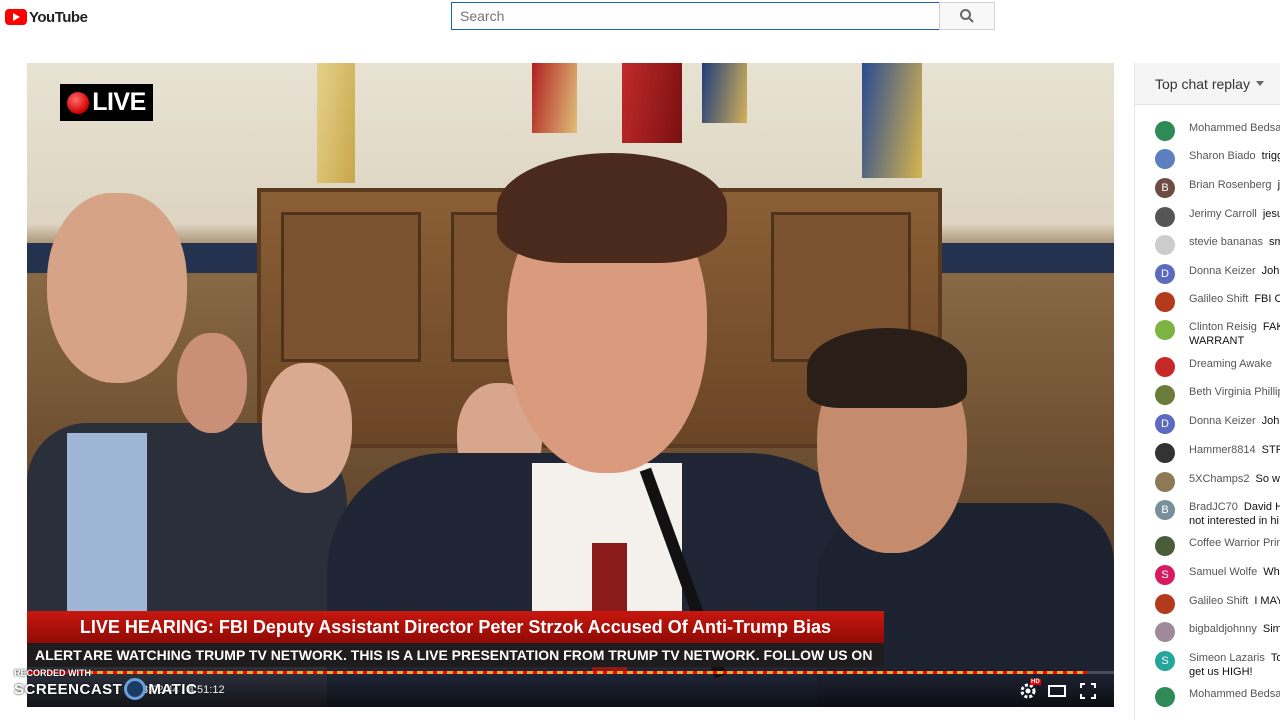 Image resolution: width=1280 pixels, height=720 pixels. I want to click on chat-message: S Simeon Lazaris To get us HIGH!, so click(1217, 665).